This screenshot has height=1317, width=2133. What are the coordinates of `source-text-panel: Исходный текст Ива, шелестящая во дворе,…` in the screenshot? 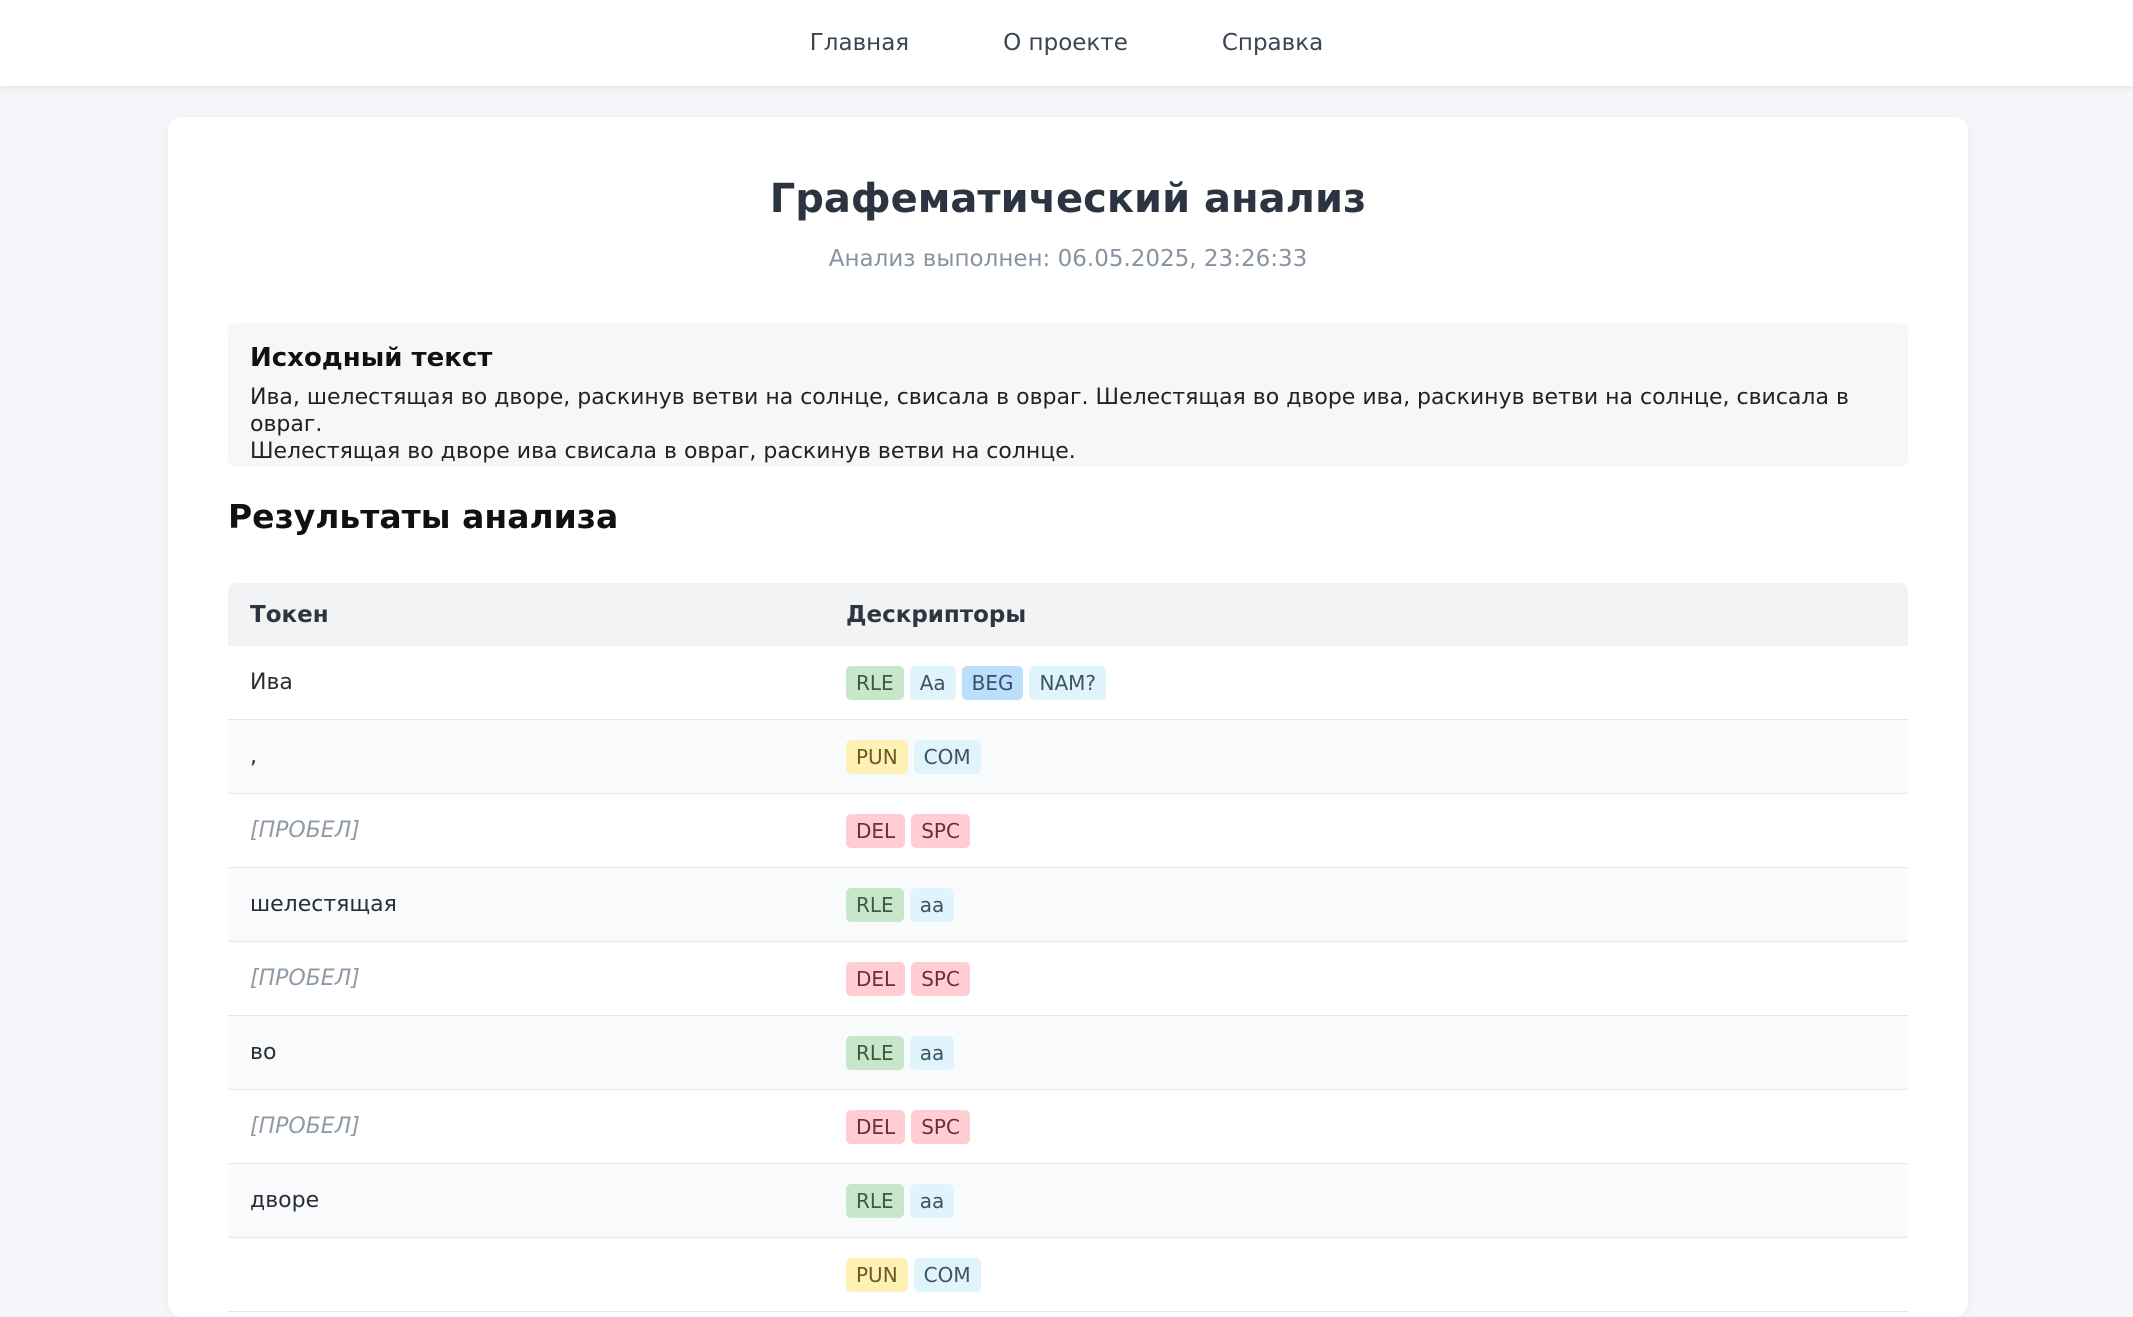 It's located at (1068, 395).